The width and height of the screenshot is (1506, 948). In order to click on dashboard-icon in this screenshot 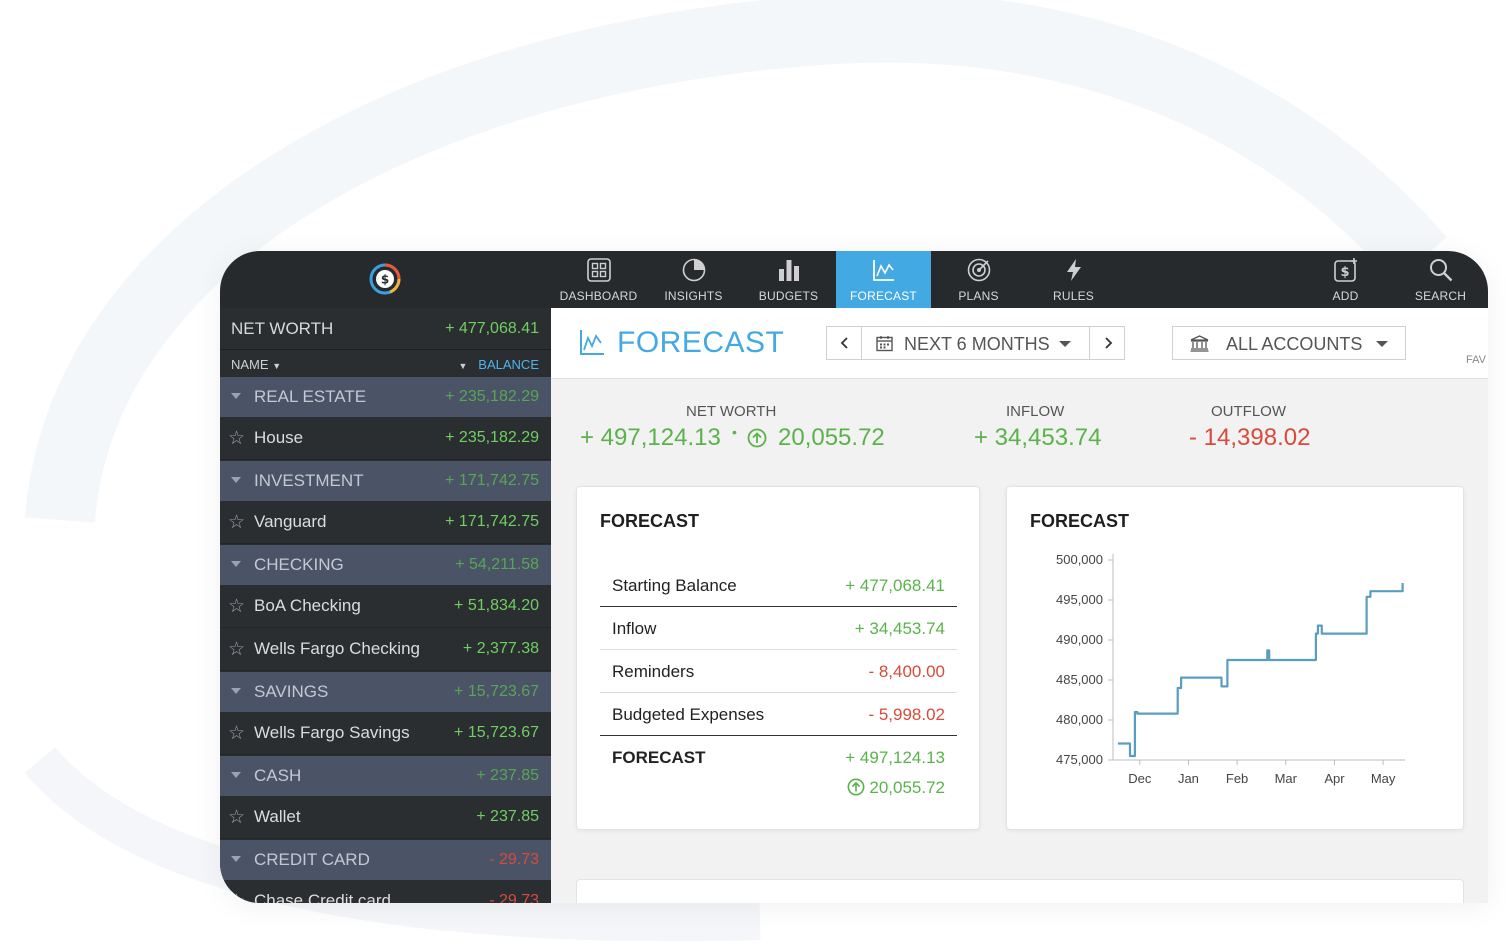, I will do `click(598, 270)`.